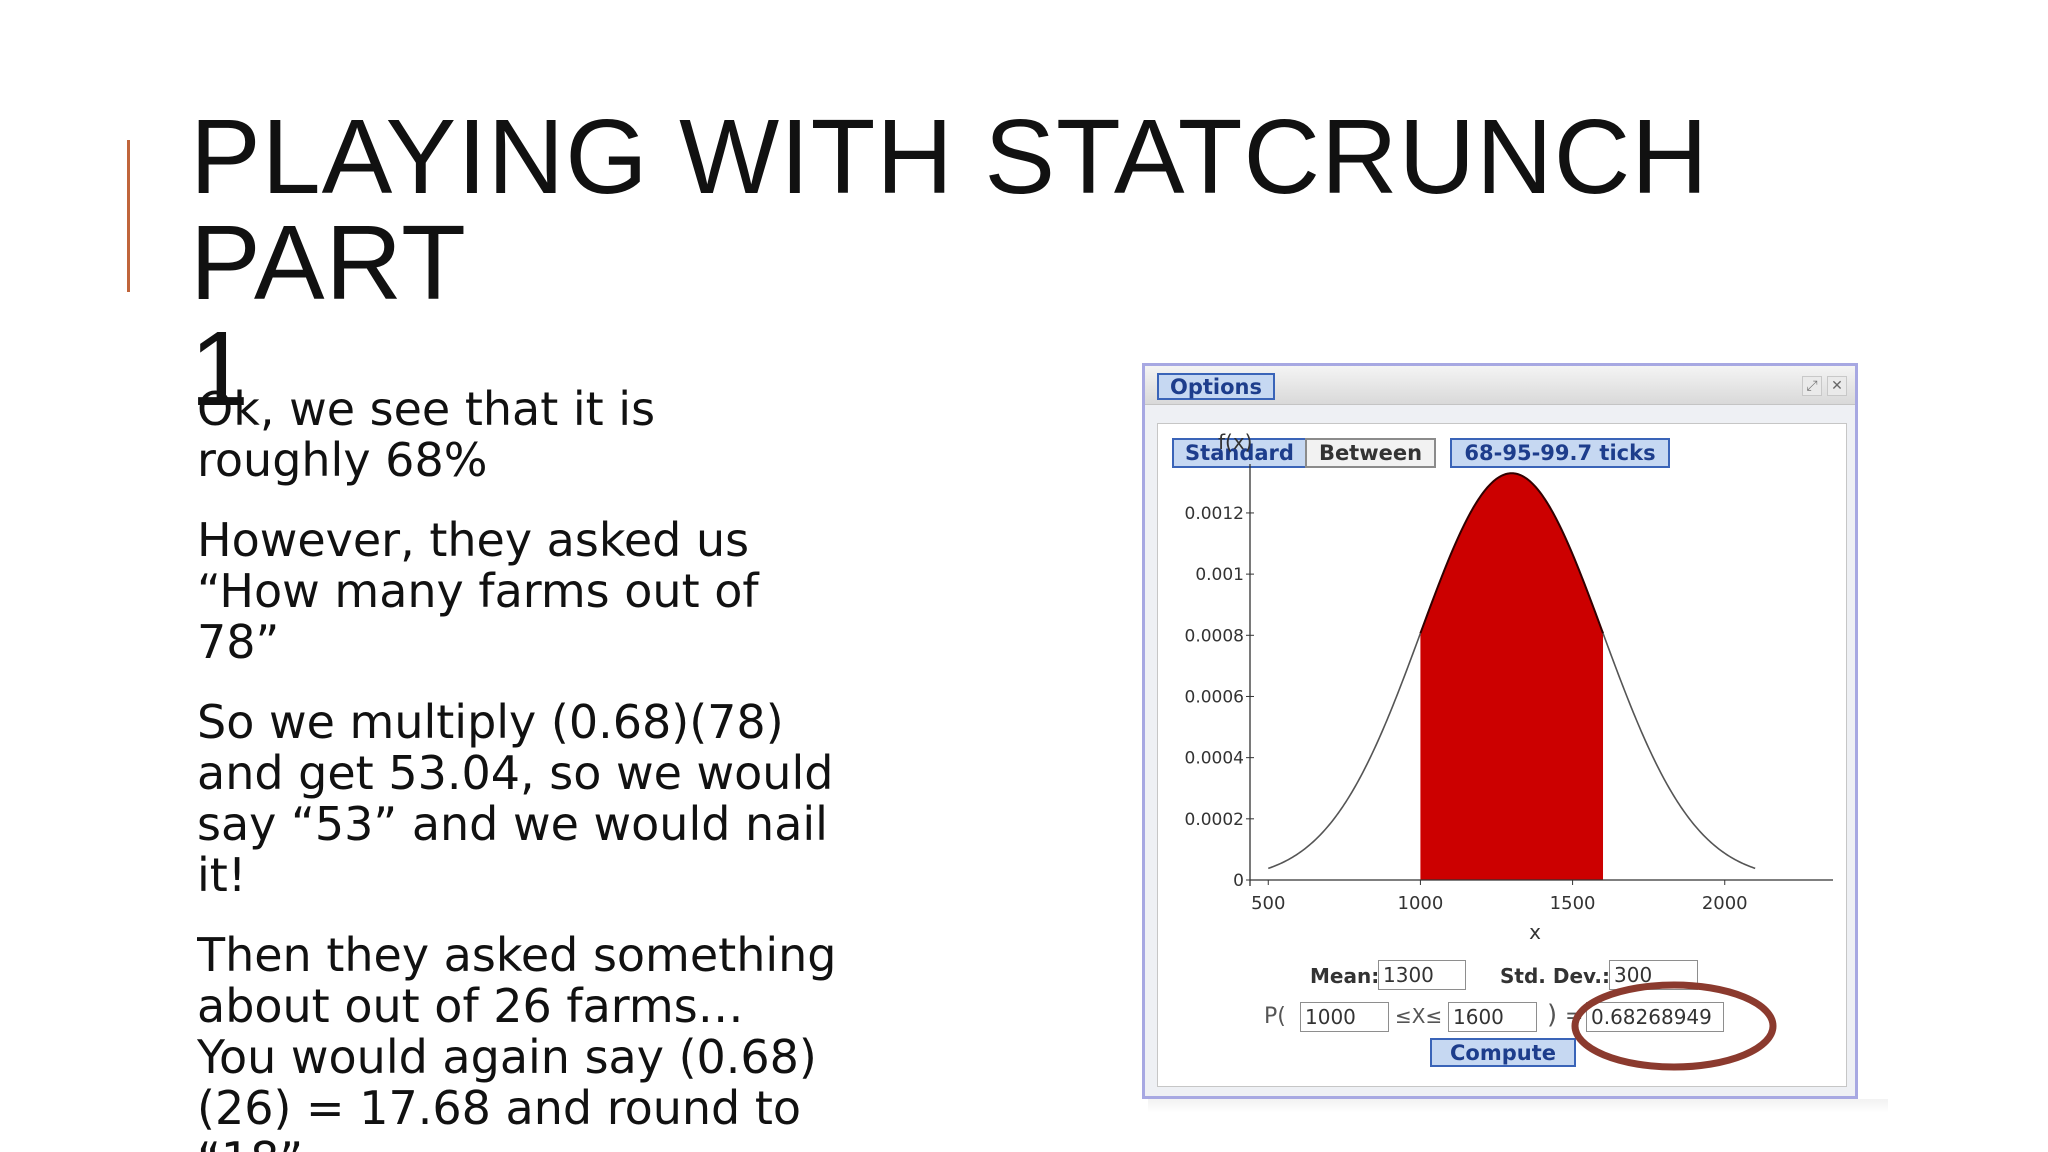  Describe the element at coordinates (1503, 1052) in the screenshot. I see `compute-button: Compute` at that location.